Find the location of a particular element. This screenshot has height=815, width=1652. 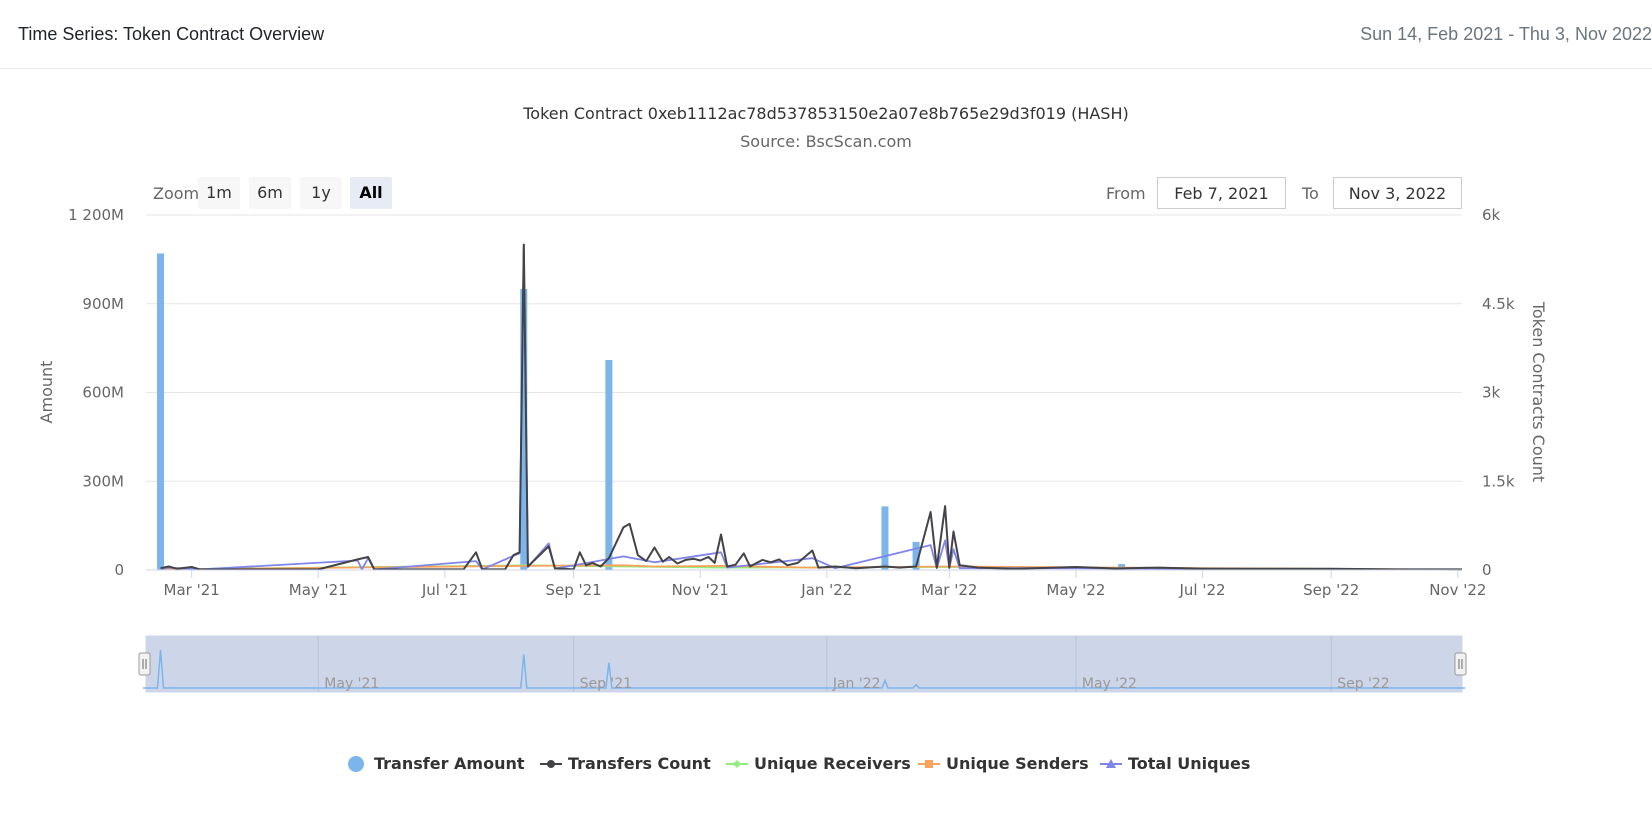

x-tick-label: May '21 is located at coordinates (318, 590).